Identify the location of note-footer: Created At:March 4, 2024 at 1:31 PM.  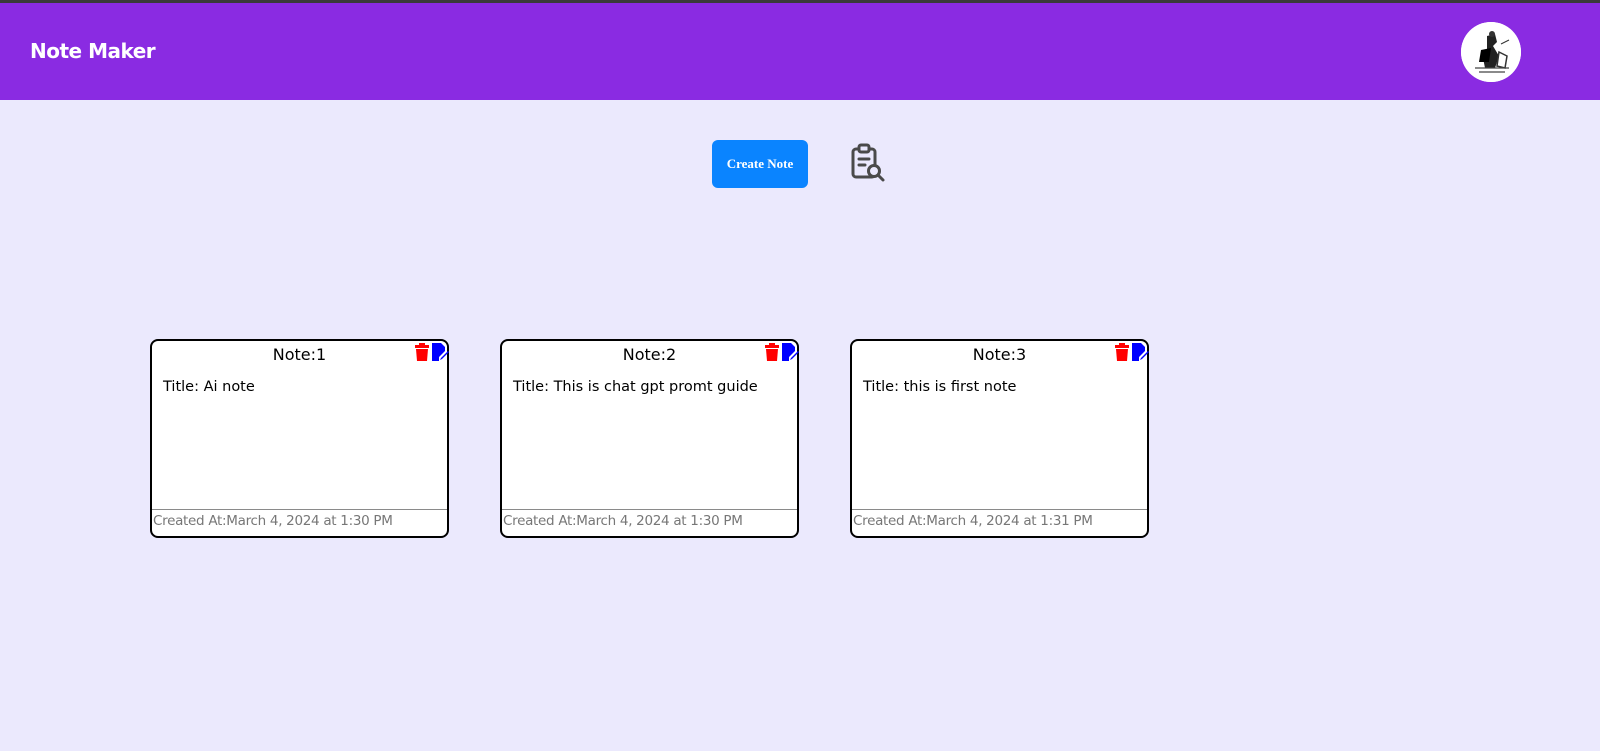
(999, 522).